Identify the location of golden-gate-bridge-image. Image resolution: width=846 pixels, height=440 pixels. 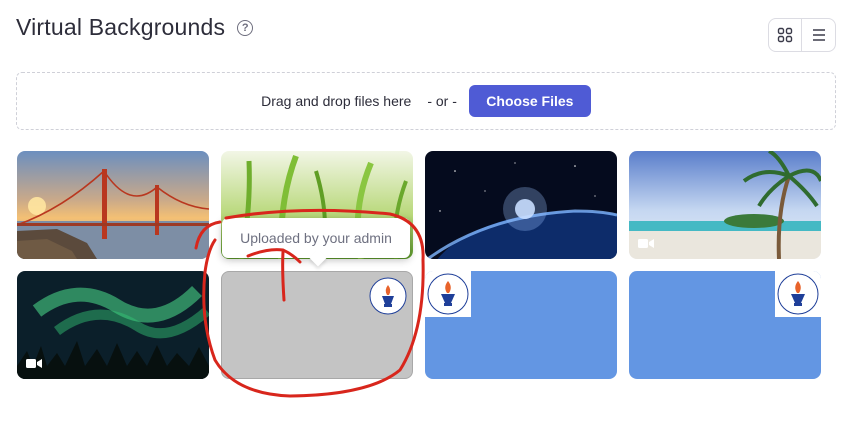
(113, 205).